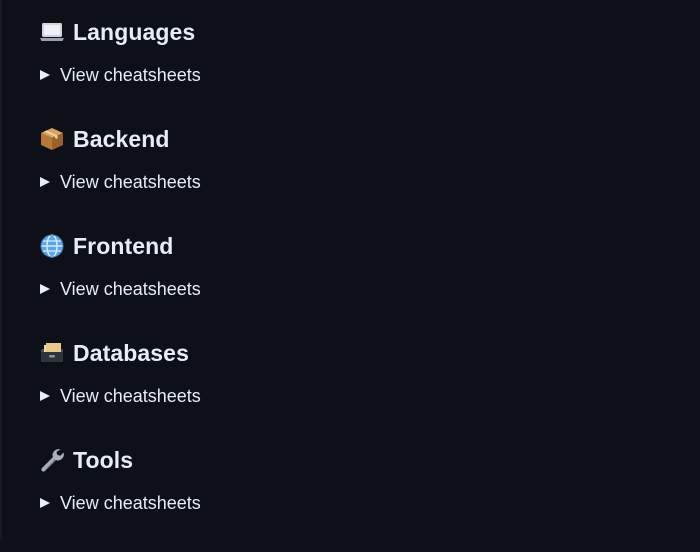 The width and height of the screenshot is (700, 552). What do you see at coordinates (359, 32) in the screenshot?
I see `section-heading-languages: Languages` at bounding box center [359, 32].